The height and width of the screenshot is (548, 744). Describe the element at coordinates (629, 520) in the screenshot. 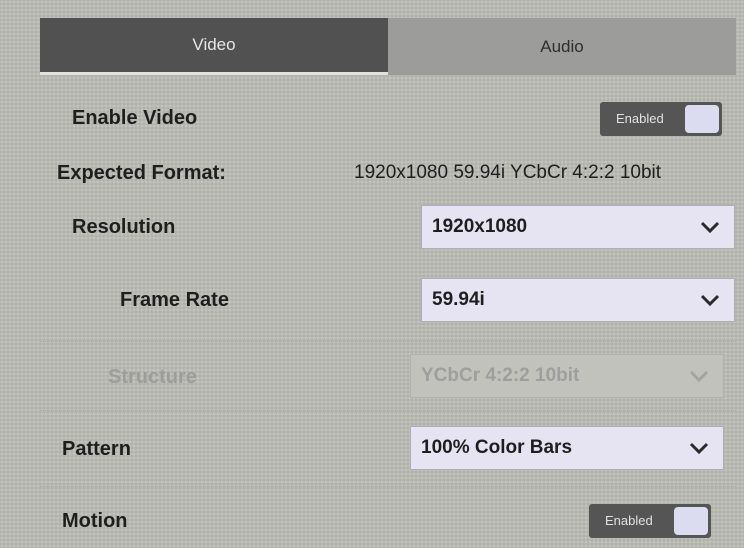

I see `motion-toggle-text: Enabled` at that location.